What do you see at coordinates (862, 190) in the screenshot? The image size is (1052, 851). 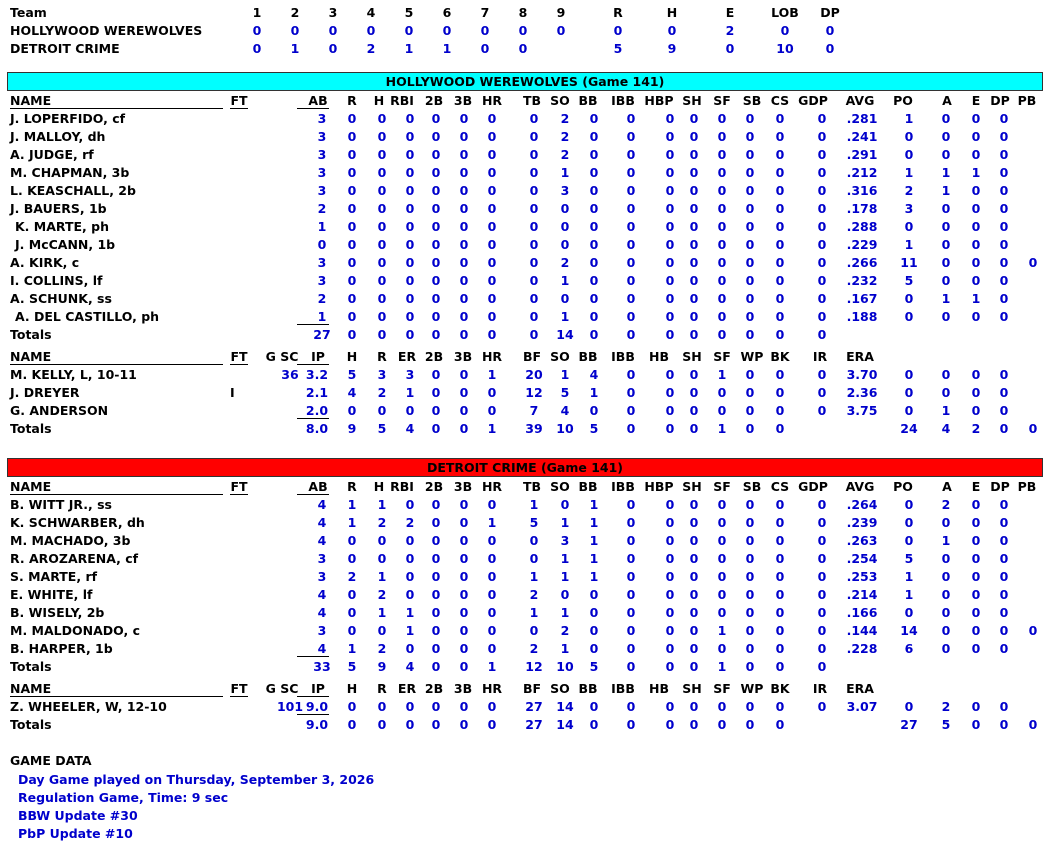 I see `batter-stat: .316` at bounding box center [862, 190].